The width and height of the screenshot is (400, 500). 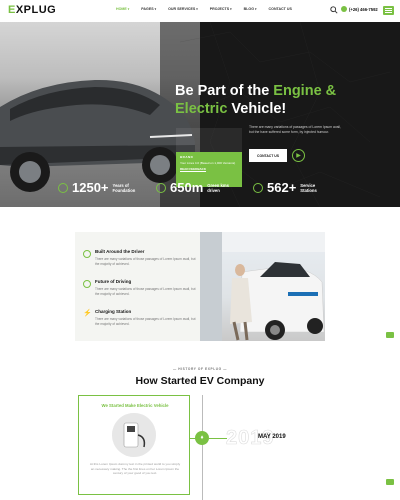 I want to click on search-icon, so click(x=334, y=10).